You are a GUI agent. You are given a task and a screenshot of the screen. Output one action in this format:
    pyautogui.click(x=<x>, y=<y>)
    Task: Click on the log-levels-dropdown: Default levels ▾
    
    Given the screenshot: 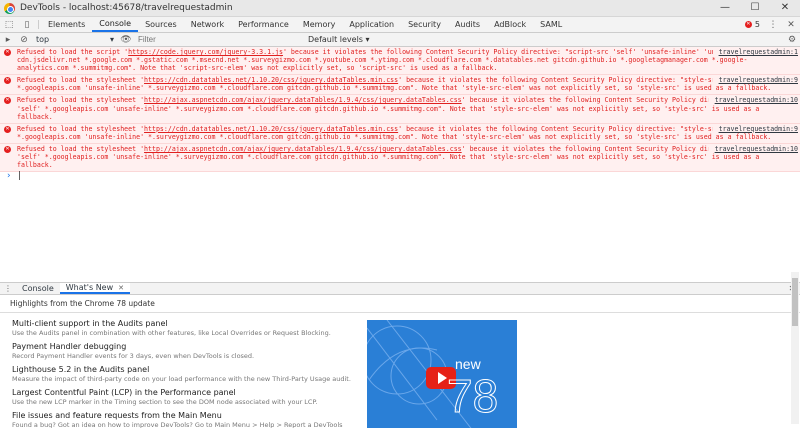 What is the action you would take?
    pyautogui.click(x=337, y=39)
    